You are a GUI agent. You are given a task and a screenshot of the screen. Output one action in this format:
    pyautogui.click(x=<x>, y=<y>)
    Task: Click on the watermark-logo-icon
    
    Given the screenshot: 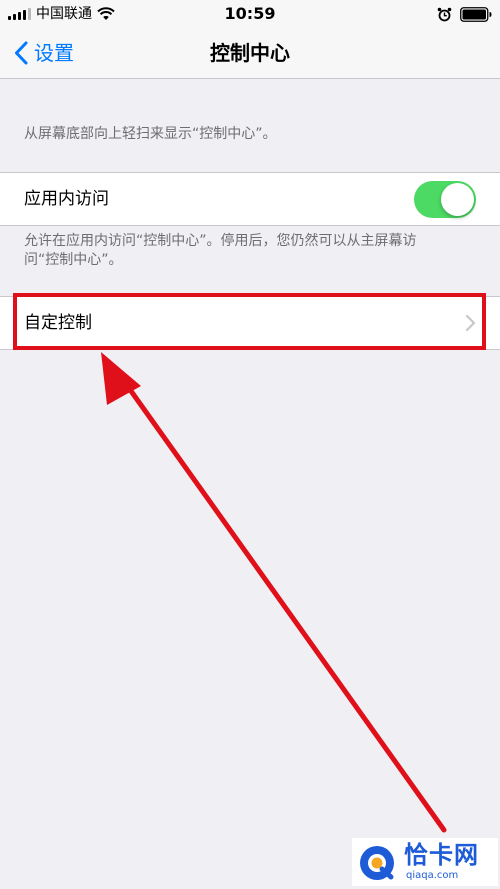 What is the action you would take?
    pyautogui.click(x=377, y=863)
    